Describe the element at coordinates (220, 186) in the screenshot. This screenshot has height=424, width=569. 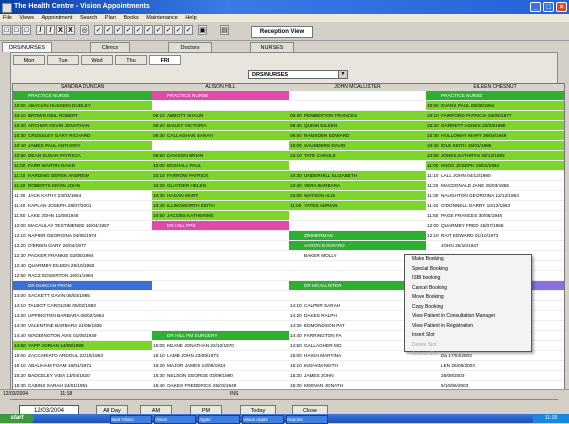
I see `appointment-slot: 10:20 GLAYDER HELEN` at that location.